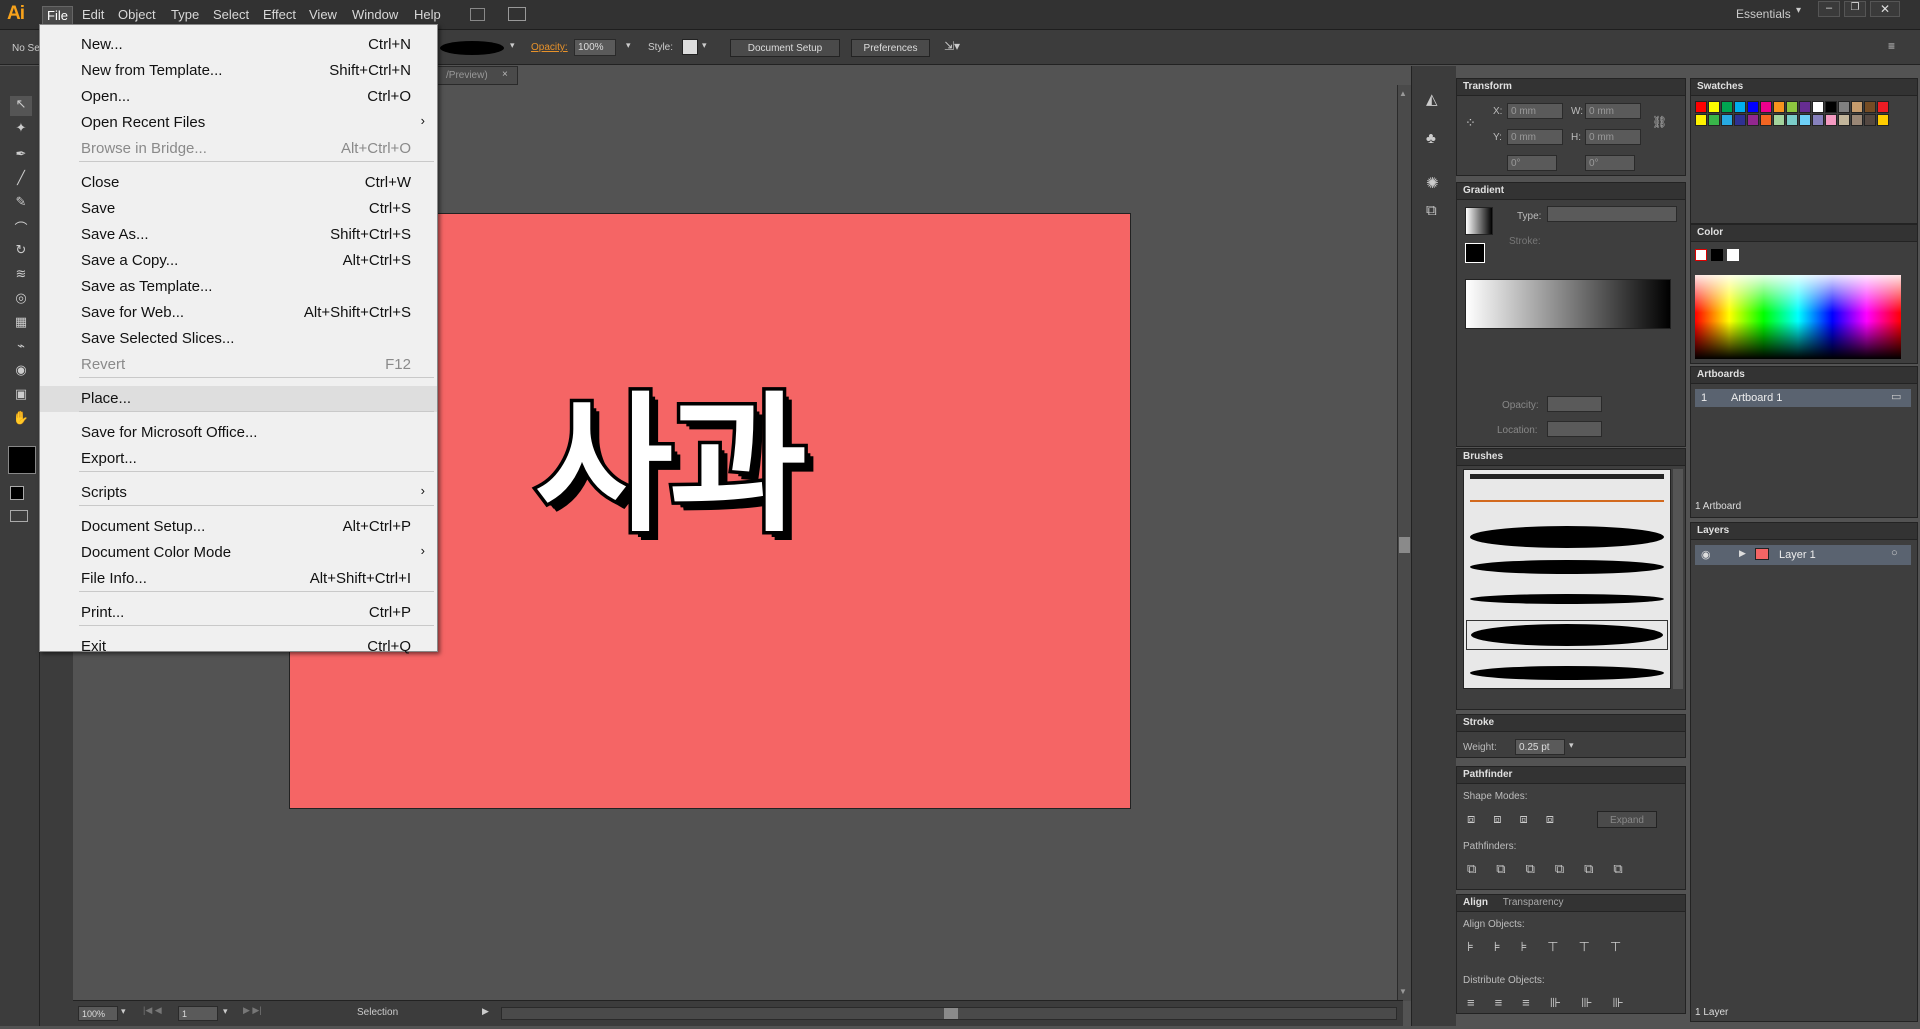  What do you see at coordinates (1571, 87) in the screenshot?
I see `transform-panel-title: Transform` at bounding box center [1571, 87].